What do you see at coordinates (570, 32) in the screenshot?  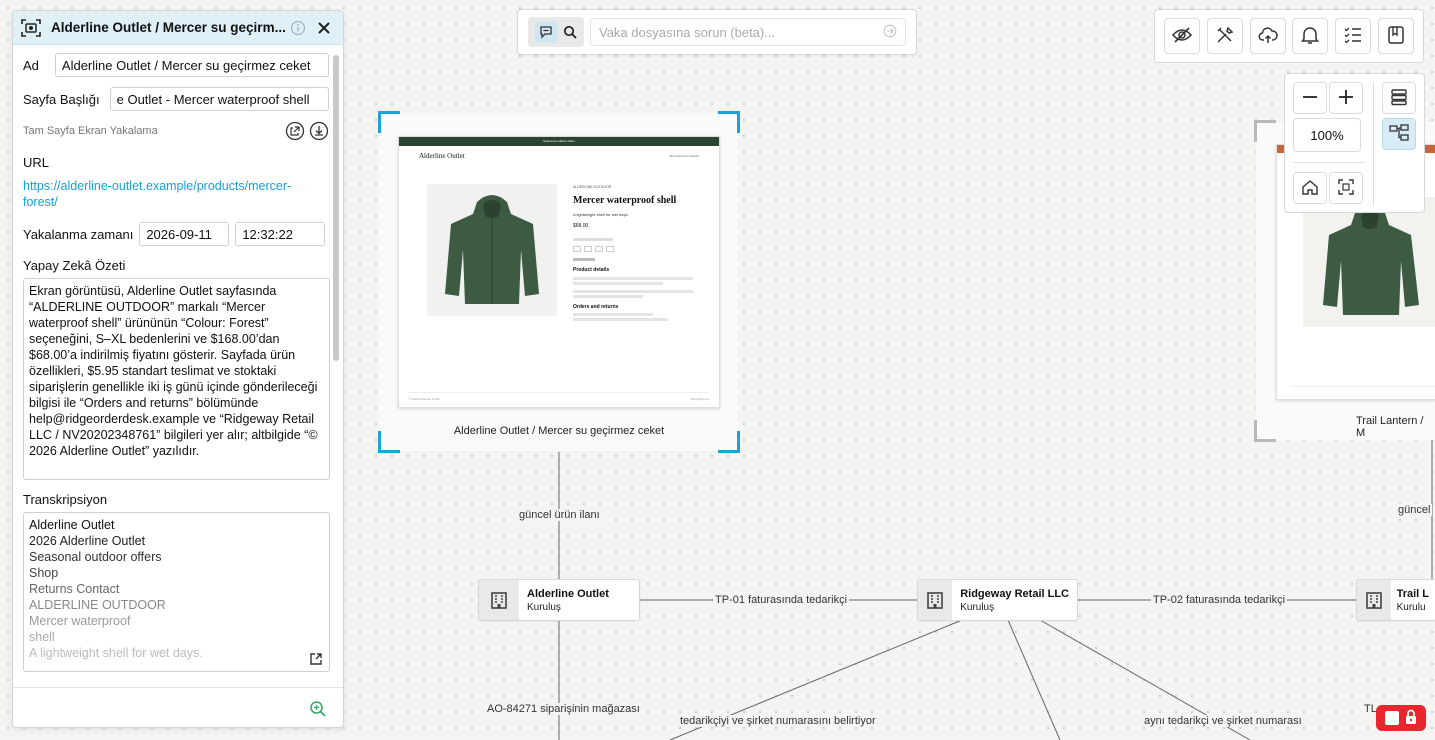 I see `search-icon` at bounding box center [570, 32].